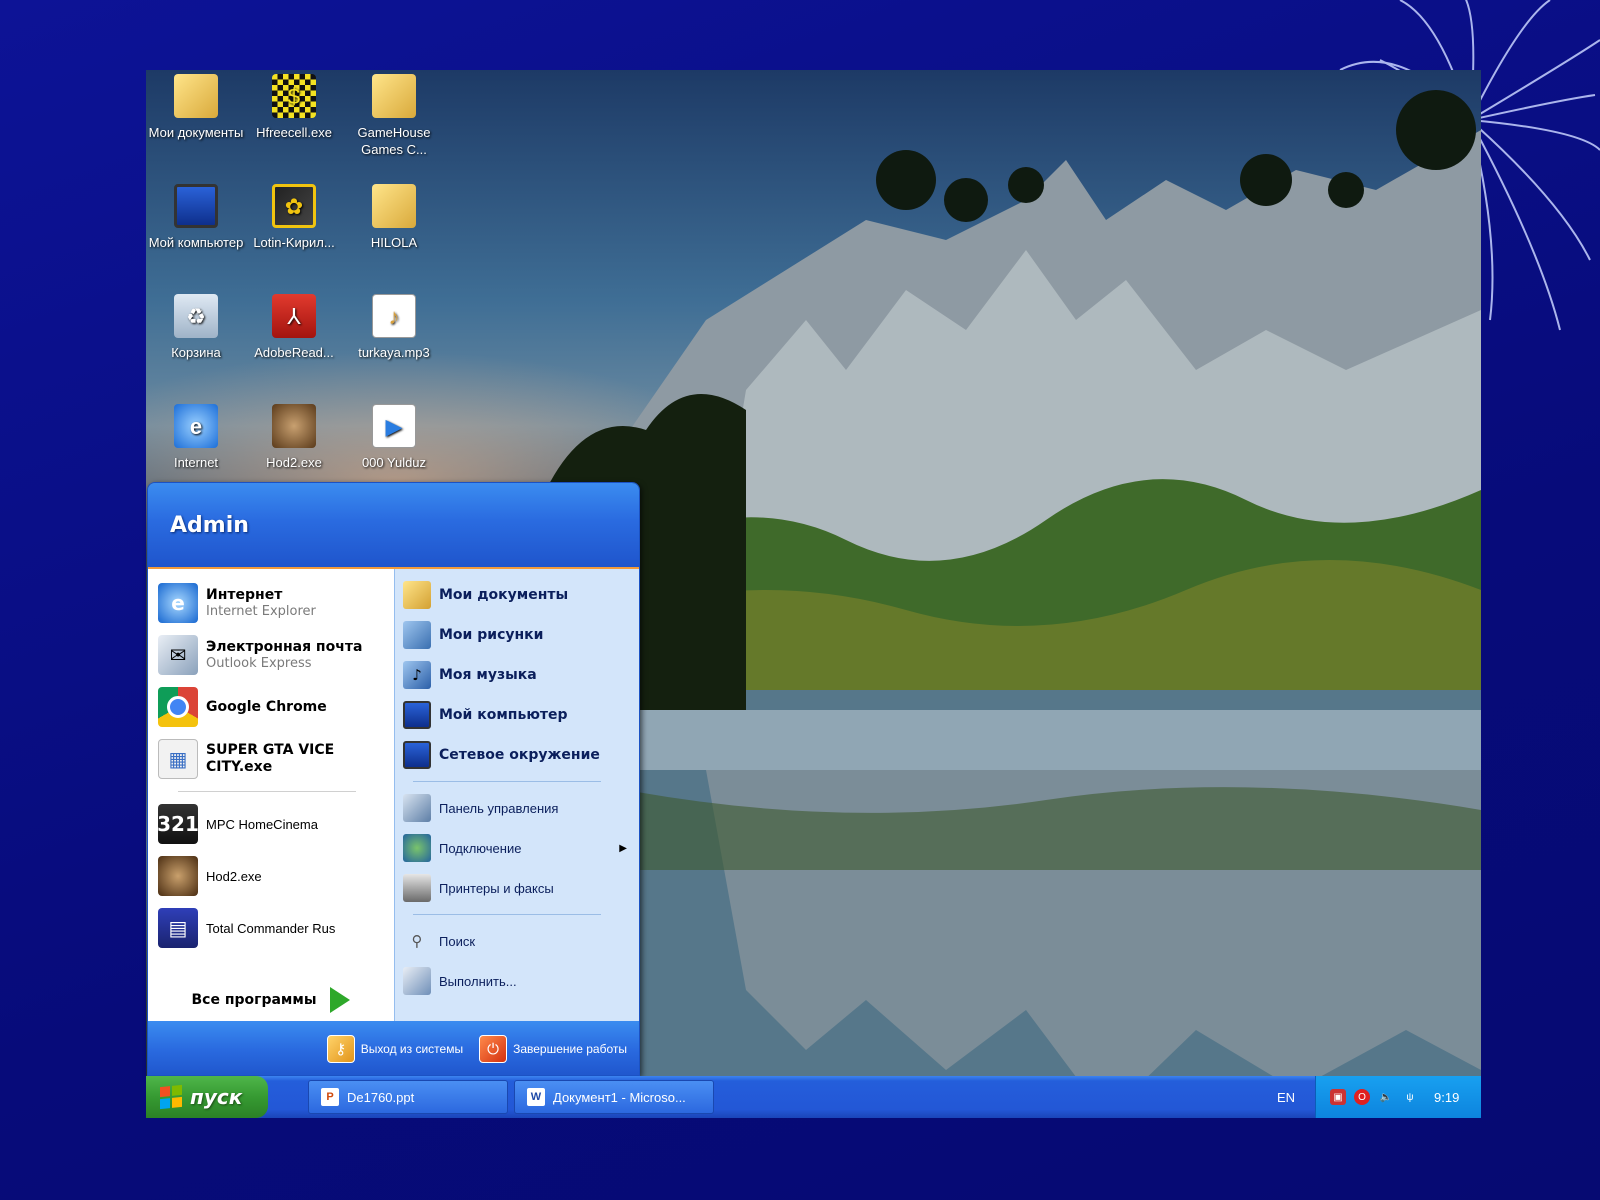  Describe the element at coordinates (272, 759) in the screenshot. I see `menu-item-gta-vice-city: ▦ SUPER GTA VICE CITY.exe` at that location.